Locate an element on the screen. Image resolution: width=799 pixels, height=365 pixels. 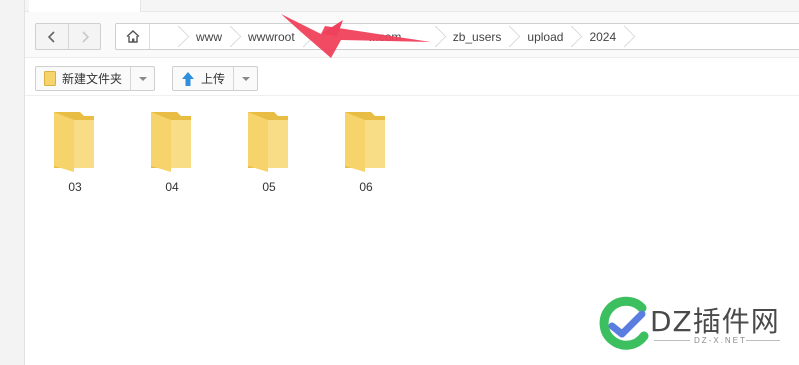
new-folder-label: 新建文件夹 is located at coordinates (92, 79).